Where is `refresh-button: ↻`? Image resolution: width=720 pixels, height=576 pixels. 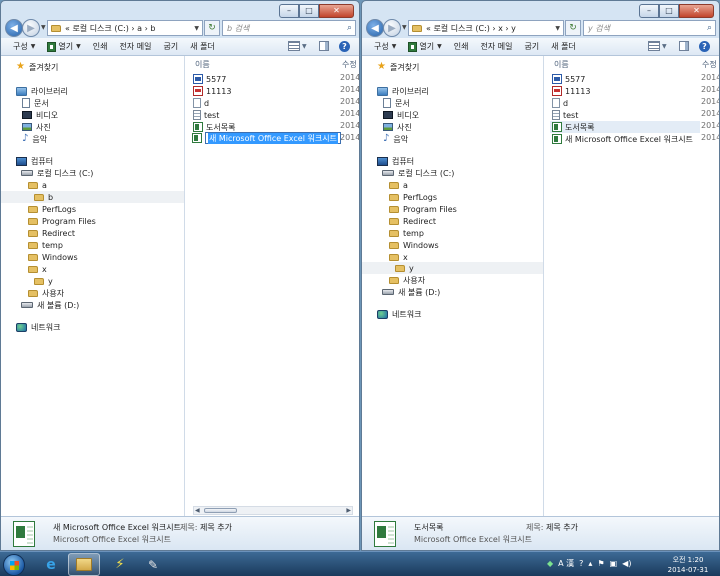
refresh-button: ↻ is located at coordinates (212, 28).